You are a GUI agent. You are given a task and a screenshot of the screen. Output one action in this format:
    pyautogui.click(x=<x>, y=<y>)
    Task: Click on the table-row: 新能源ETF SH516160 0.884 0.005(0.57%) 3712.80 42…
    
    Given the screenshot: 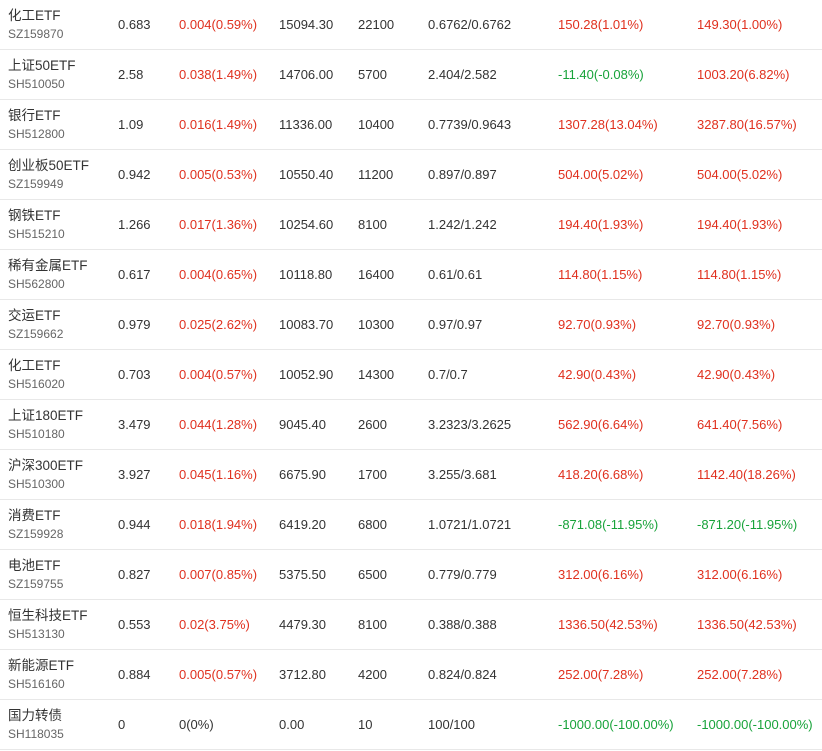 What is the action you would take?
    pyautogui.click(x=411, y=675)
    